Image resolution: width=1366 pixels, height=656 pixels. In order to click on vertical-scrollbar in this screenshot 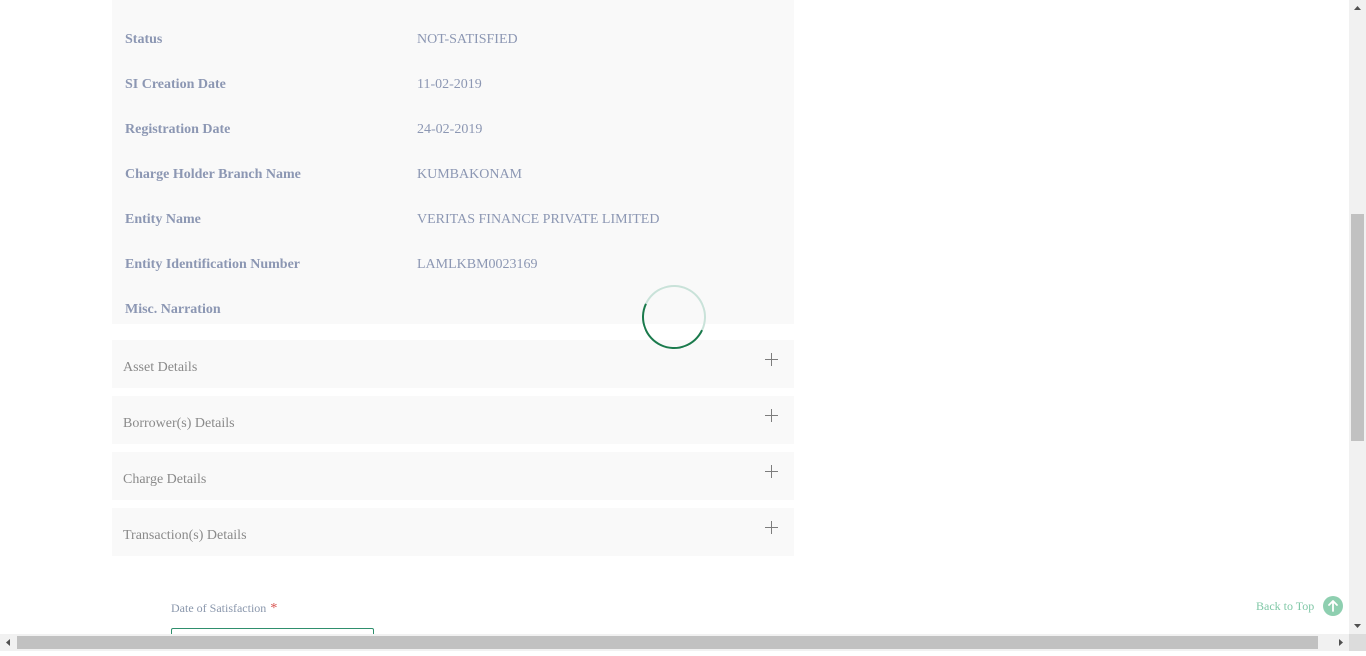, I will do `click(1357, 317)`.